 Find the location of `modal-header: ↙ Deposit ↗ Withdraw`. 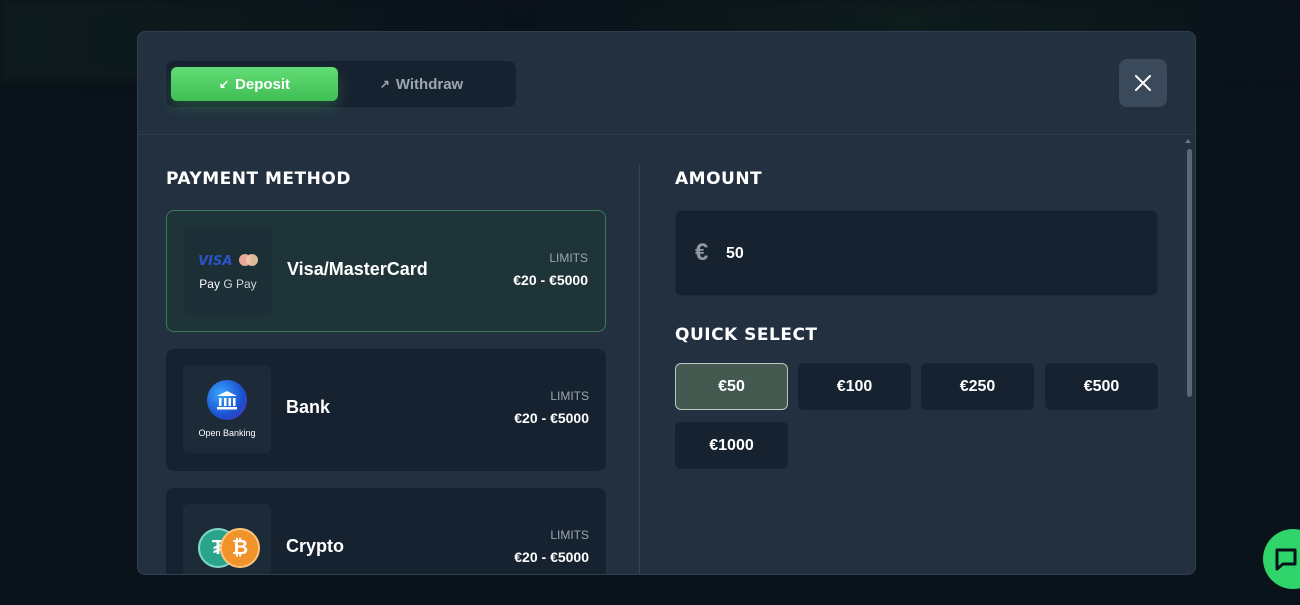

modal-header: ↙ Deposit ↗ Withdraw is located at coordinates (666, 83).